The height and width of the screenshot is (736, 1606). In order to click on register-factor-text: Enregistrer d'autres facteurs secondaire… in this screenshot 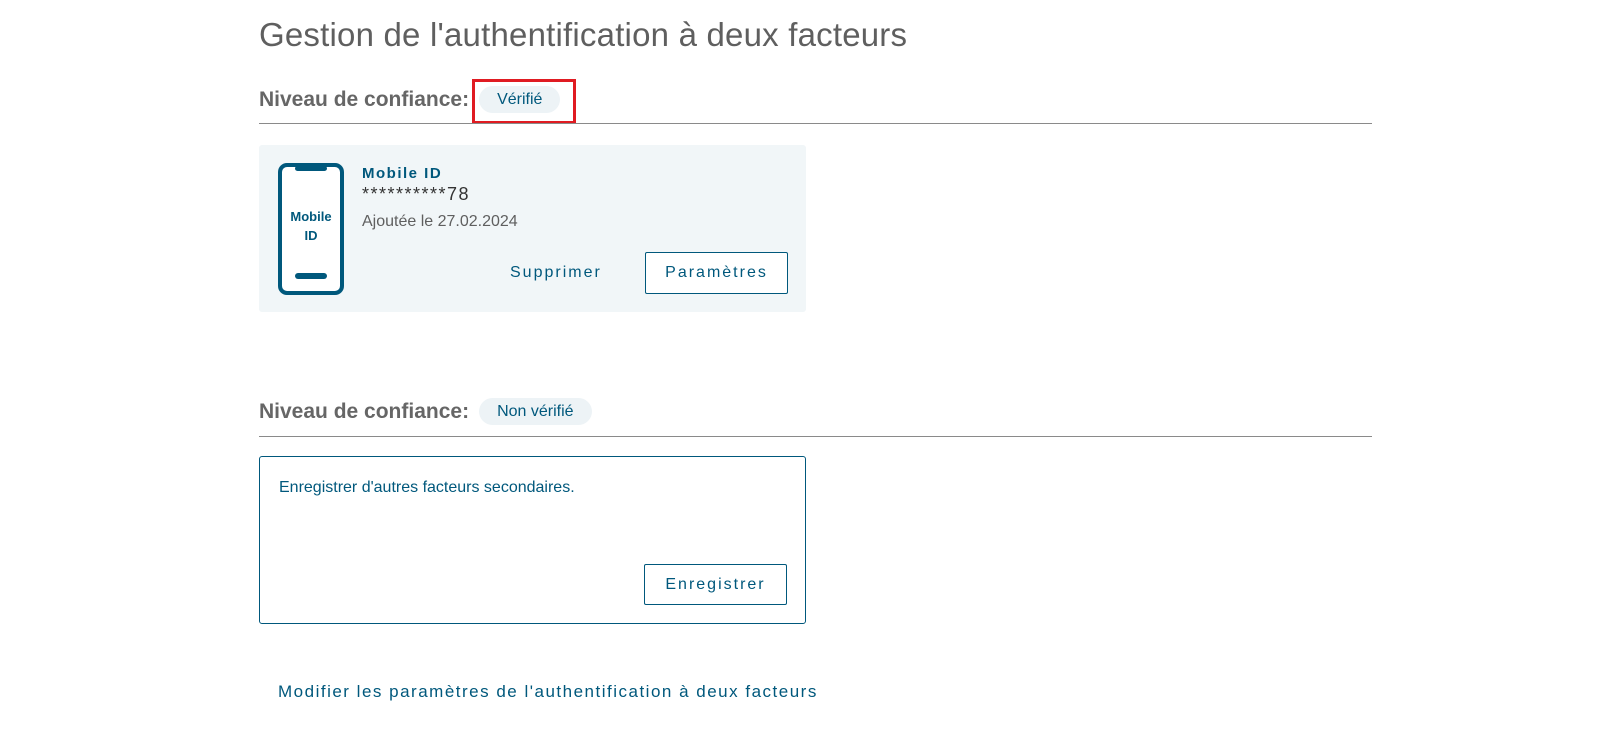, I will do `click(427, 487)`.